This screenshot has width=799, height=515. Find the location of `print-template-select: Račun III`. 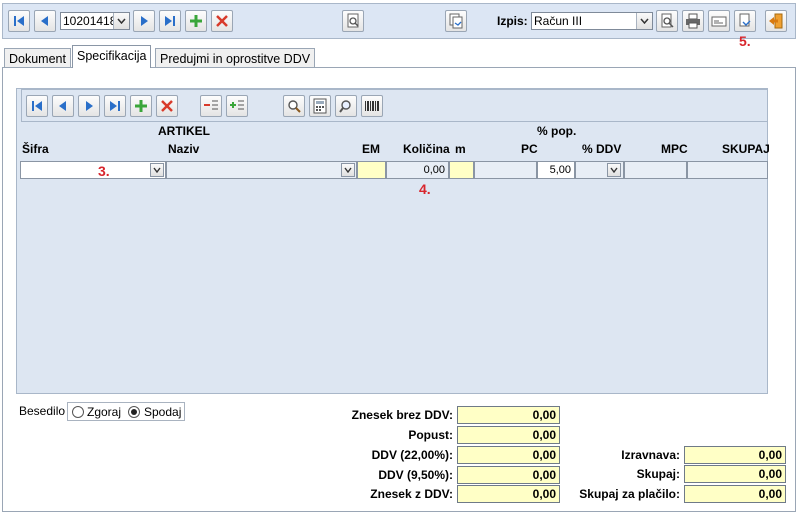

print-template-select: Račun III is located at coordinates (592, 21).